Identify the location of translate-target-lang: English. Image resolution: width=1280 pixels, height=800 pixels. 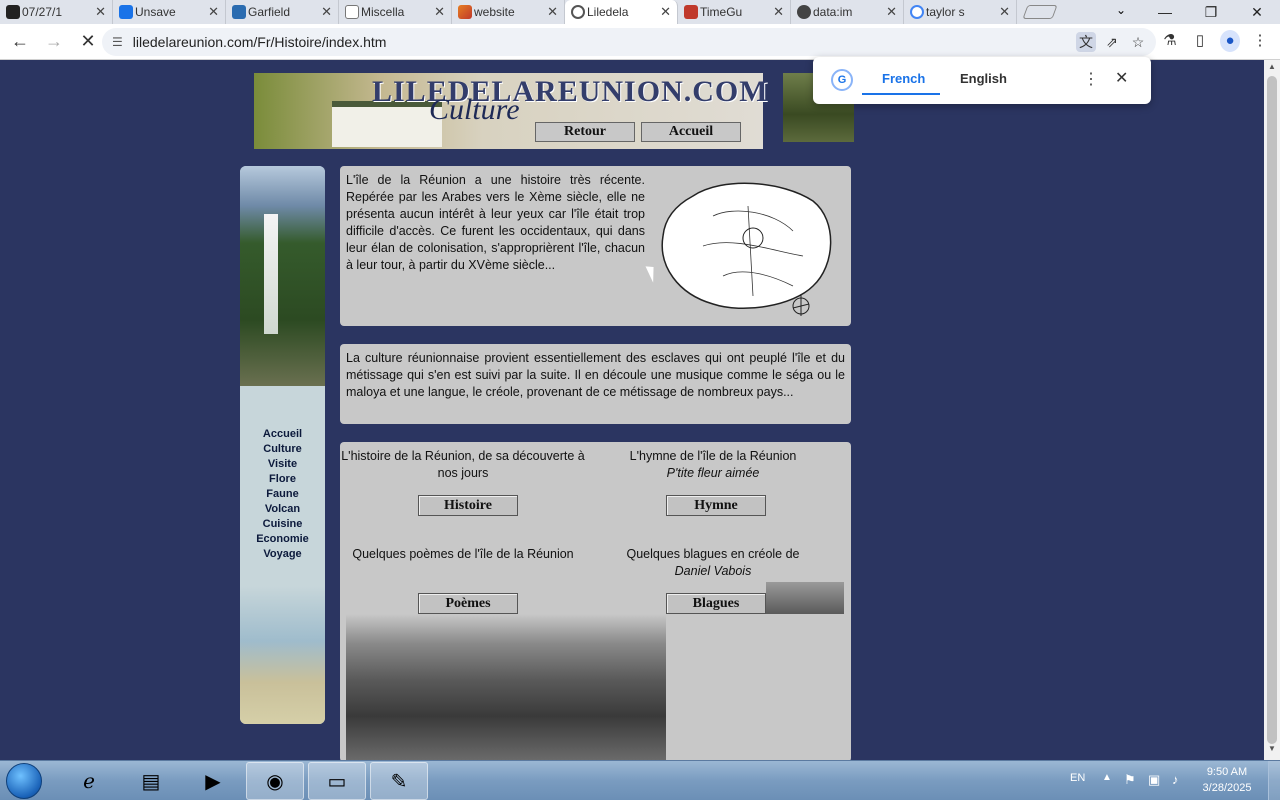
(983, 78).